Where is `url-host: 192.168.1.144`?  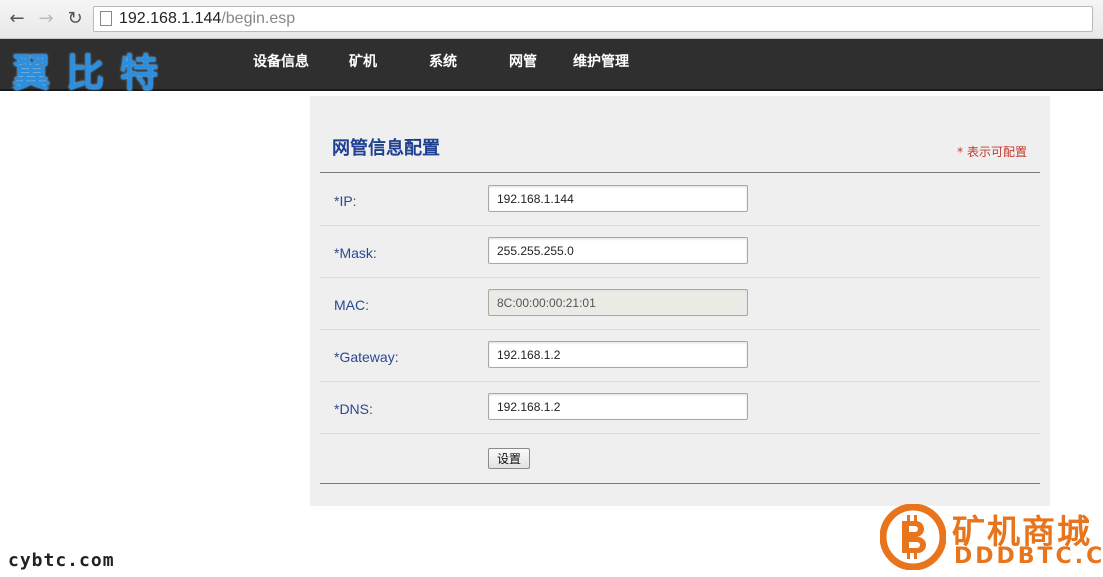
url-host: 192.168.1.144 is located at coordinates (170, 18).